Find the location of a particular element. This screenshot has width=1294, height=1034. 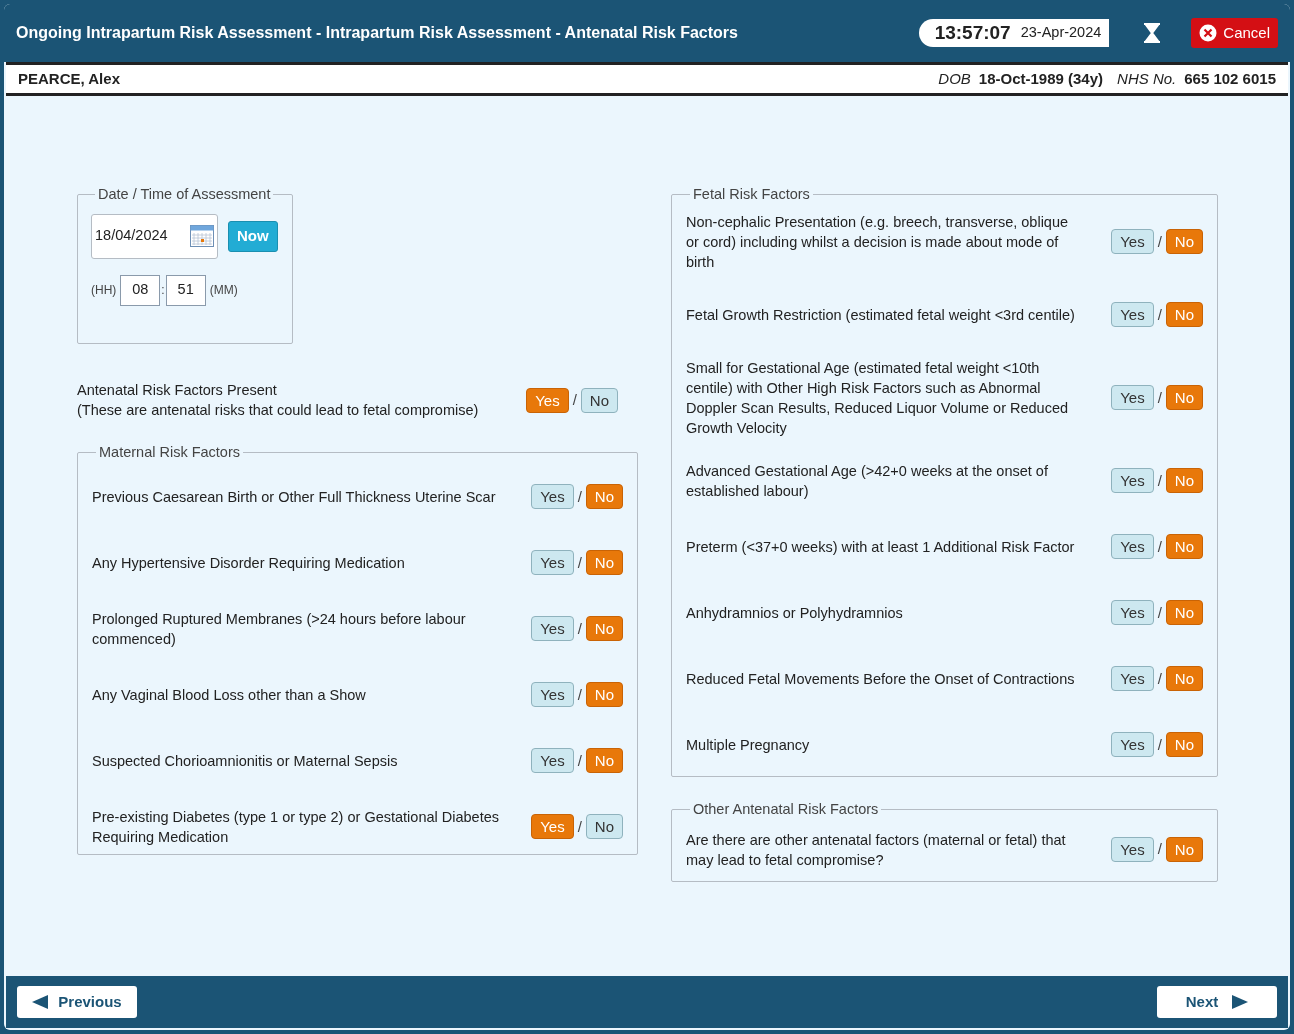

calendar-icon is located at coordinates (202, 236).